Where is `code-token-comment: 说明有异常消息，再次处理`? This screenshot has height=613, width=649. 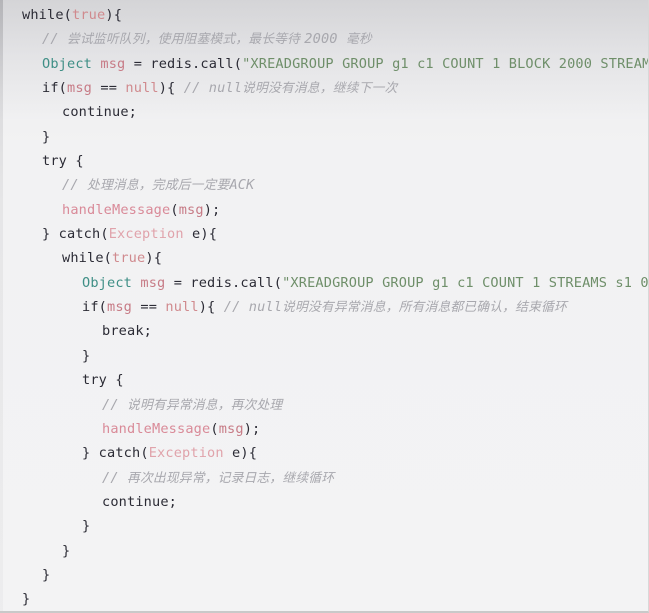 code-token-comment: 说明有异常消息，再次处理 is located at coordinates (205, 405).